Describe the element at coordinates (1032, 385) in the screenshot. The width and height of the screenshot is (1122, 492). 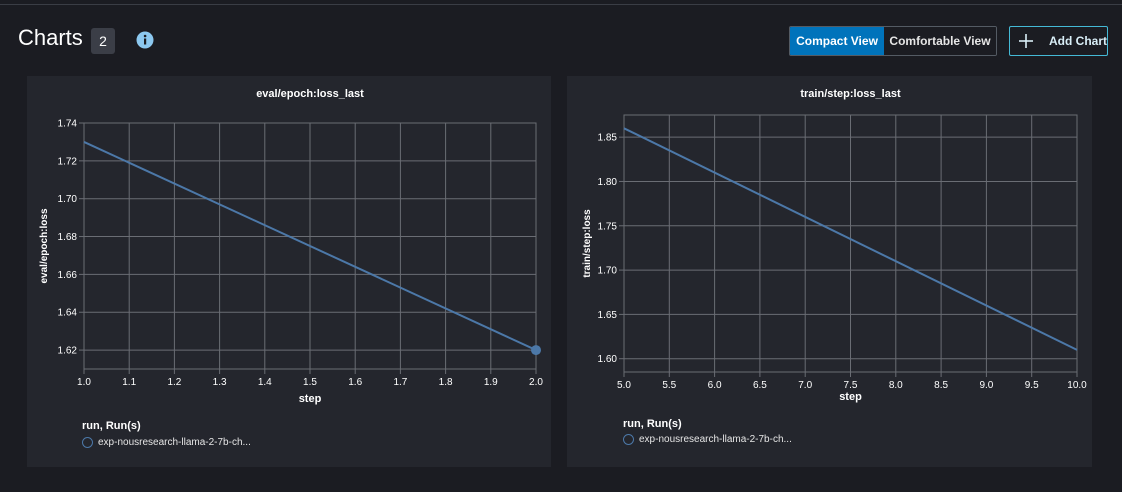
I see `x-tick-label: 9.5` at that location.